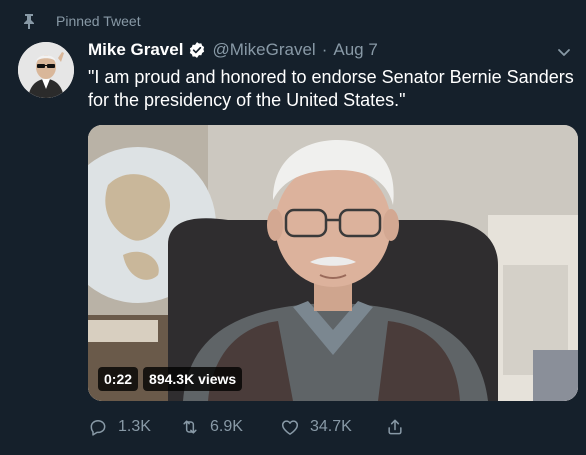 This screenshot has height=455, width=586. Describe the element at coordinates (98, 428) in the screenshot. I see `reply-icon` at that location.